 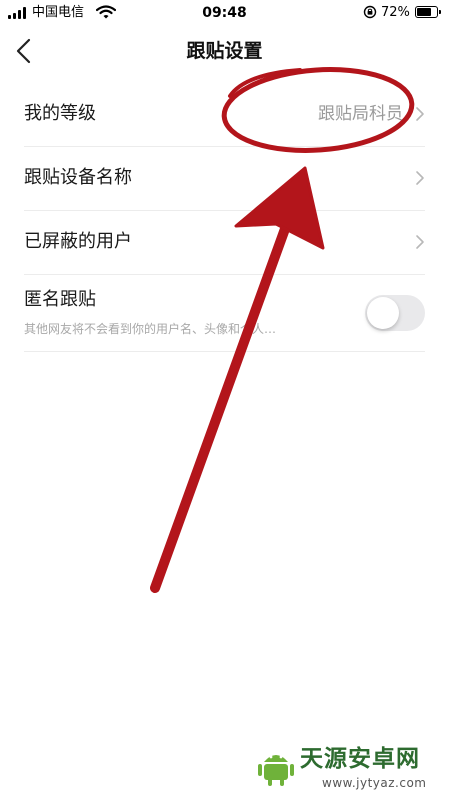 What do you see at coordinates (224, 13) in the screenshot?
I see `status-bar: 中国电信 09:48 72%` at bounding box center [224, 13].